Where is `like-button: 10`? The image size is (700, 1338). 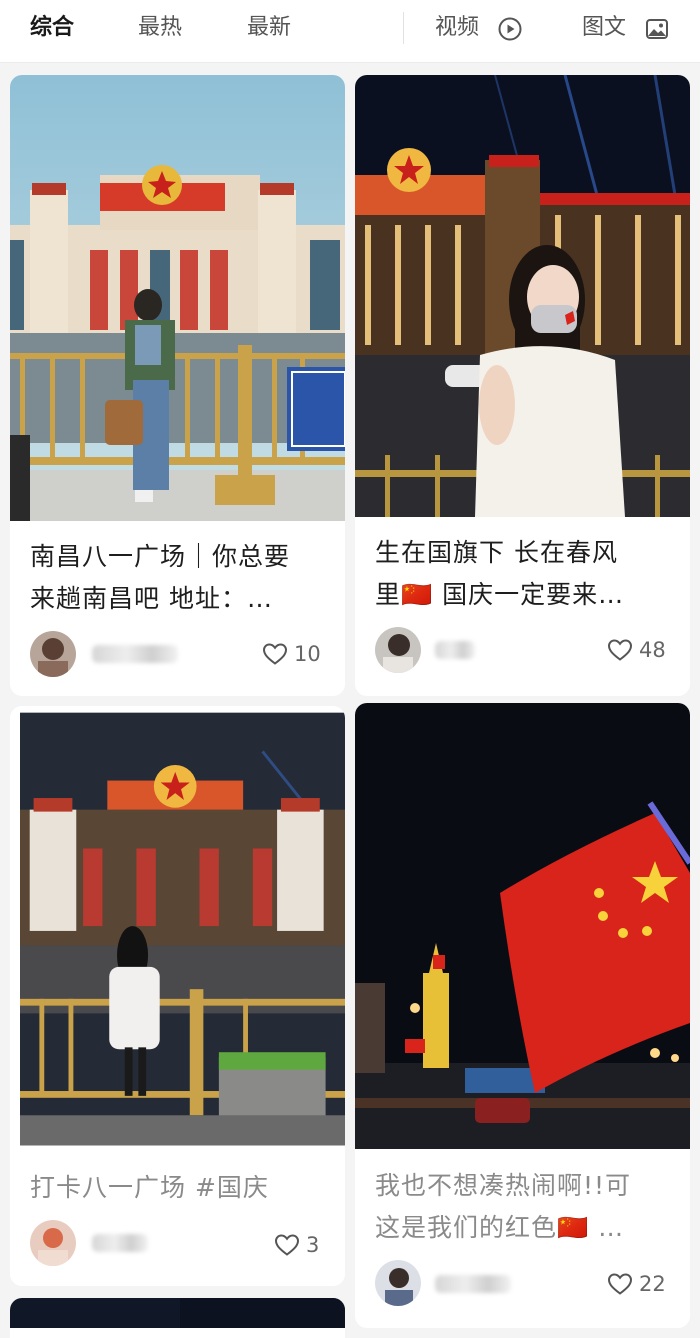
like-button: 10 is located at coordinates (291, 654).